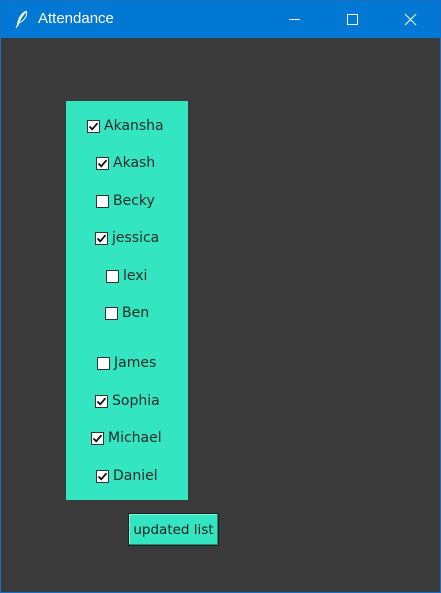 The image size is (441, 593). I want to click on feather-icon, so click(22, 19).